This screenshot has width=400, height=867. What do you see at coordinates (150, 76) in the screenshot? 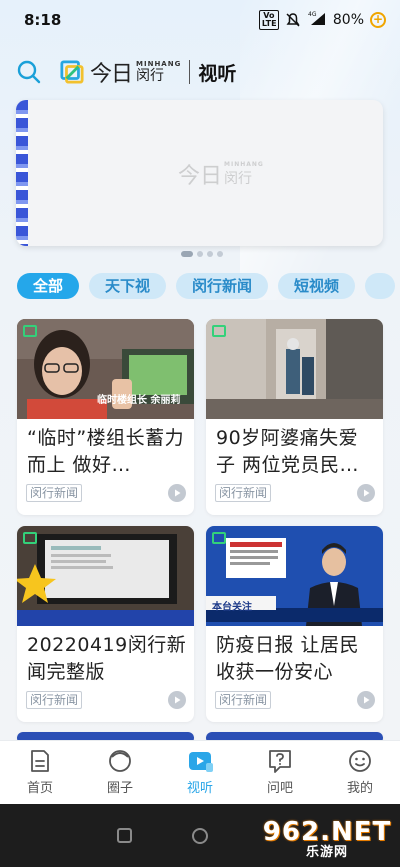
I see `logo-text-place: 闵行` at bounding box center [150, 76].